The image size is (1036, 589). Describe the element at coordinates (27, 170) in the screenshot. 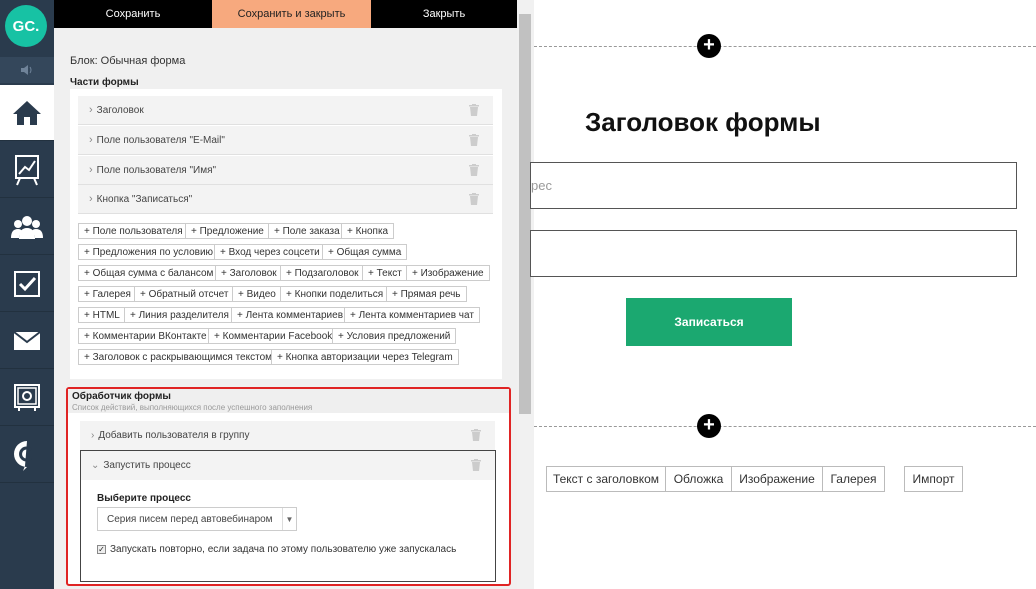

I see `chart-icon` at that location.